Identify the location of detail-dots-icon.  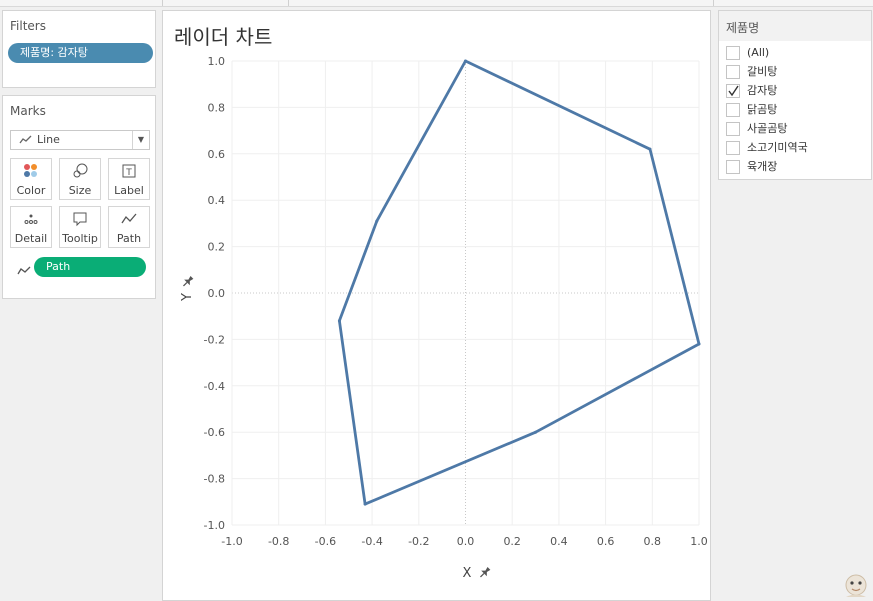
(31, 220).